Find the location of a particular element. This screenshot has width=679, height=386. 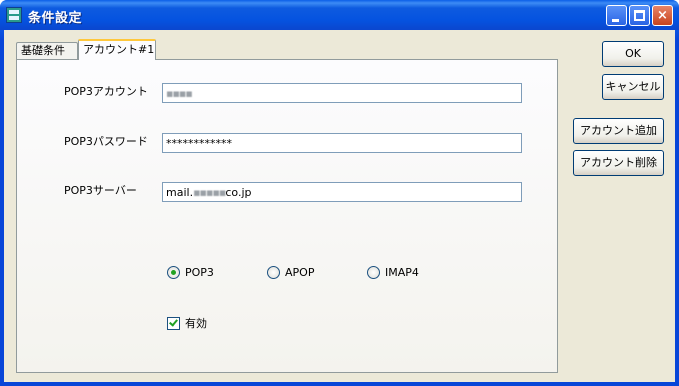

tab-basic-conditions: 基礎条件 is located at coordinates (47, 51).